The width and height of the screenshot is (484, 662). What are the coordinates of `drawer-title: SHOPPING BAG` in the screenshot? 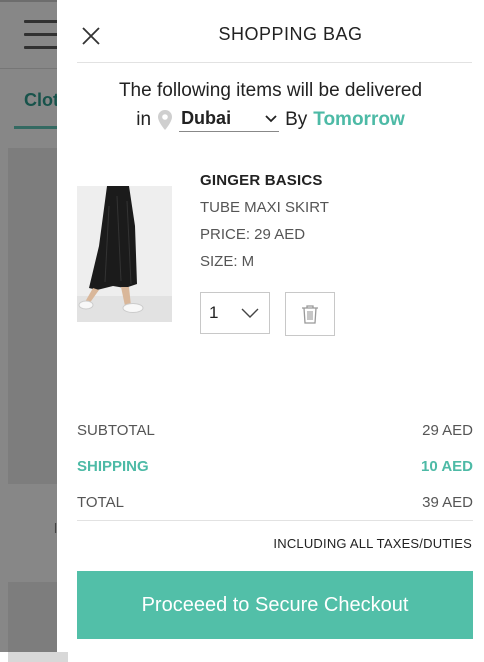 It's located at (290, 34).